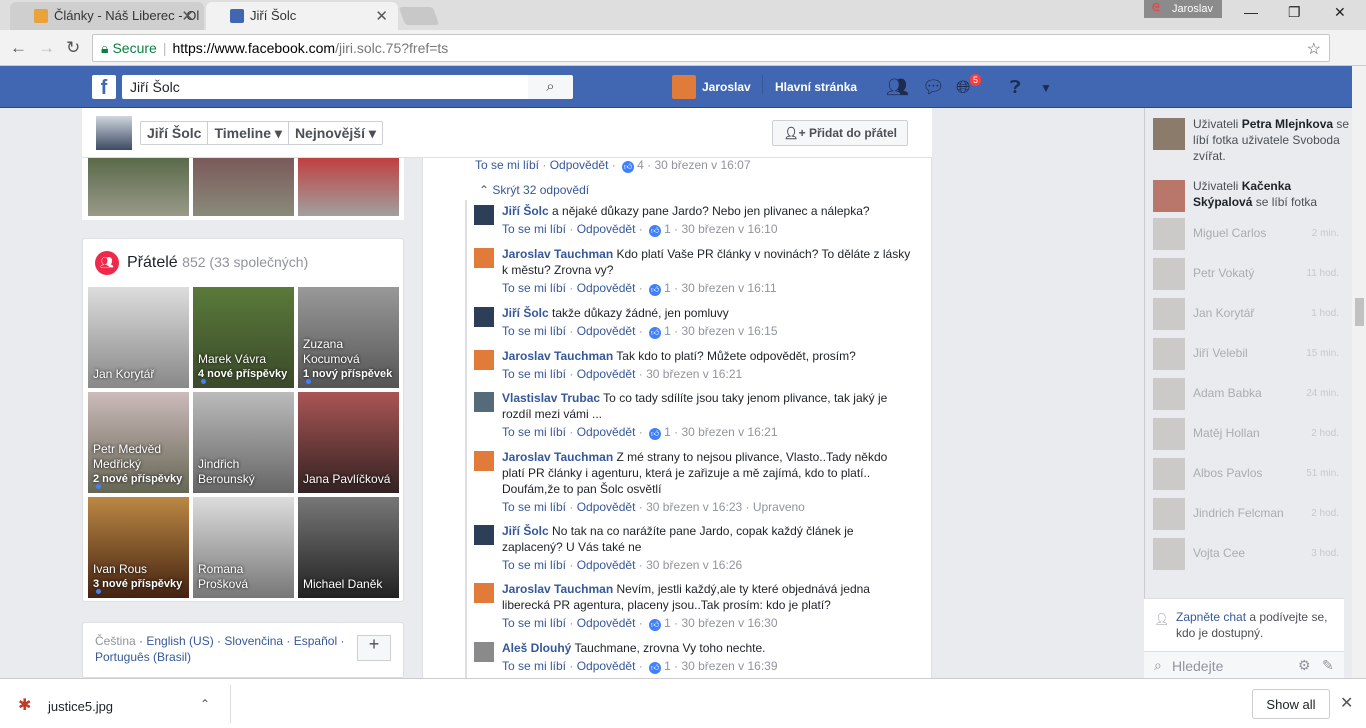 Image resolution: width=1366 pixels, height=728 pixels. I want to click on bookmark-star-icon: ☆, so click(1314, 49).